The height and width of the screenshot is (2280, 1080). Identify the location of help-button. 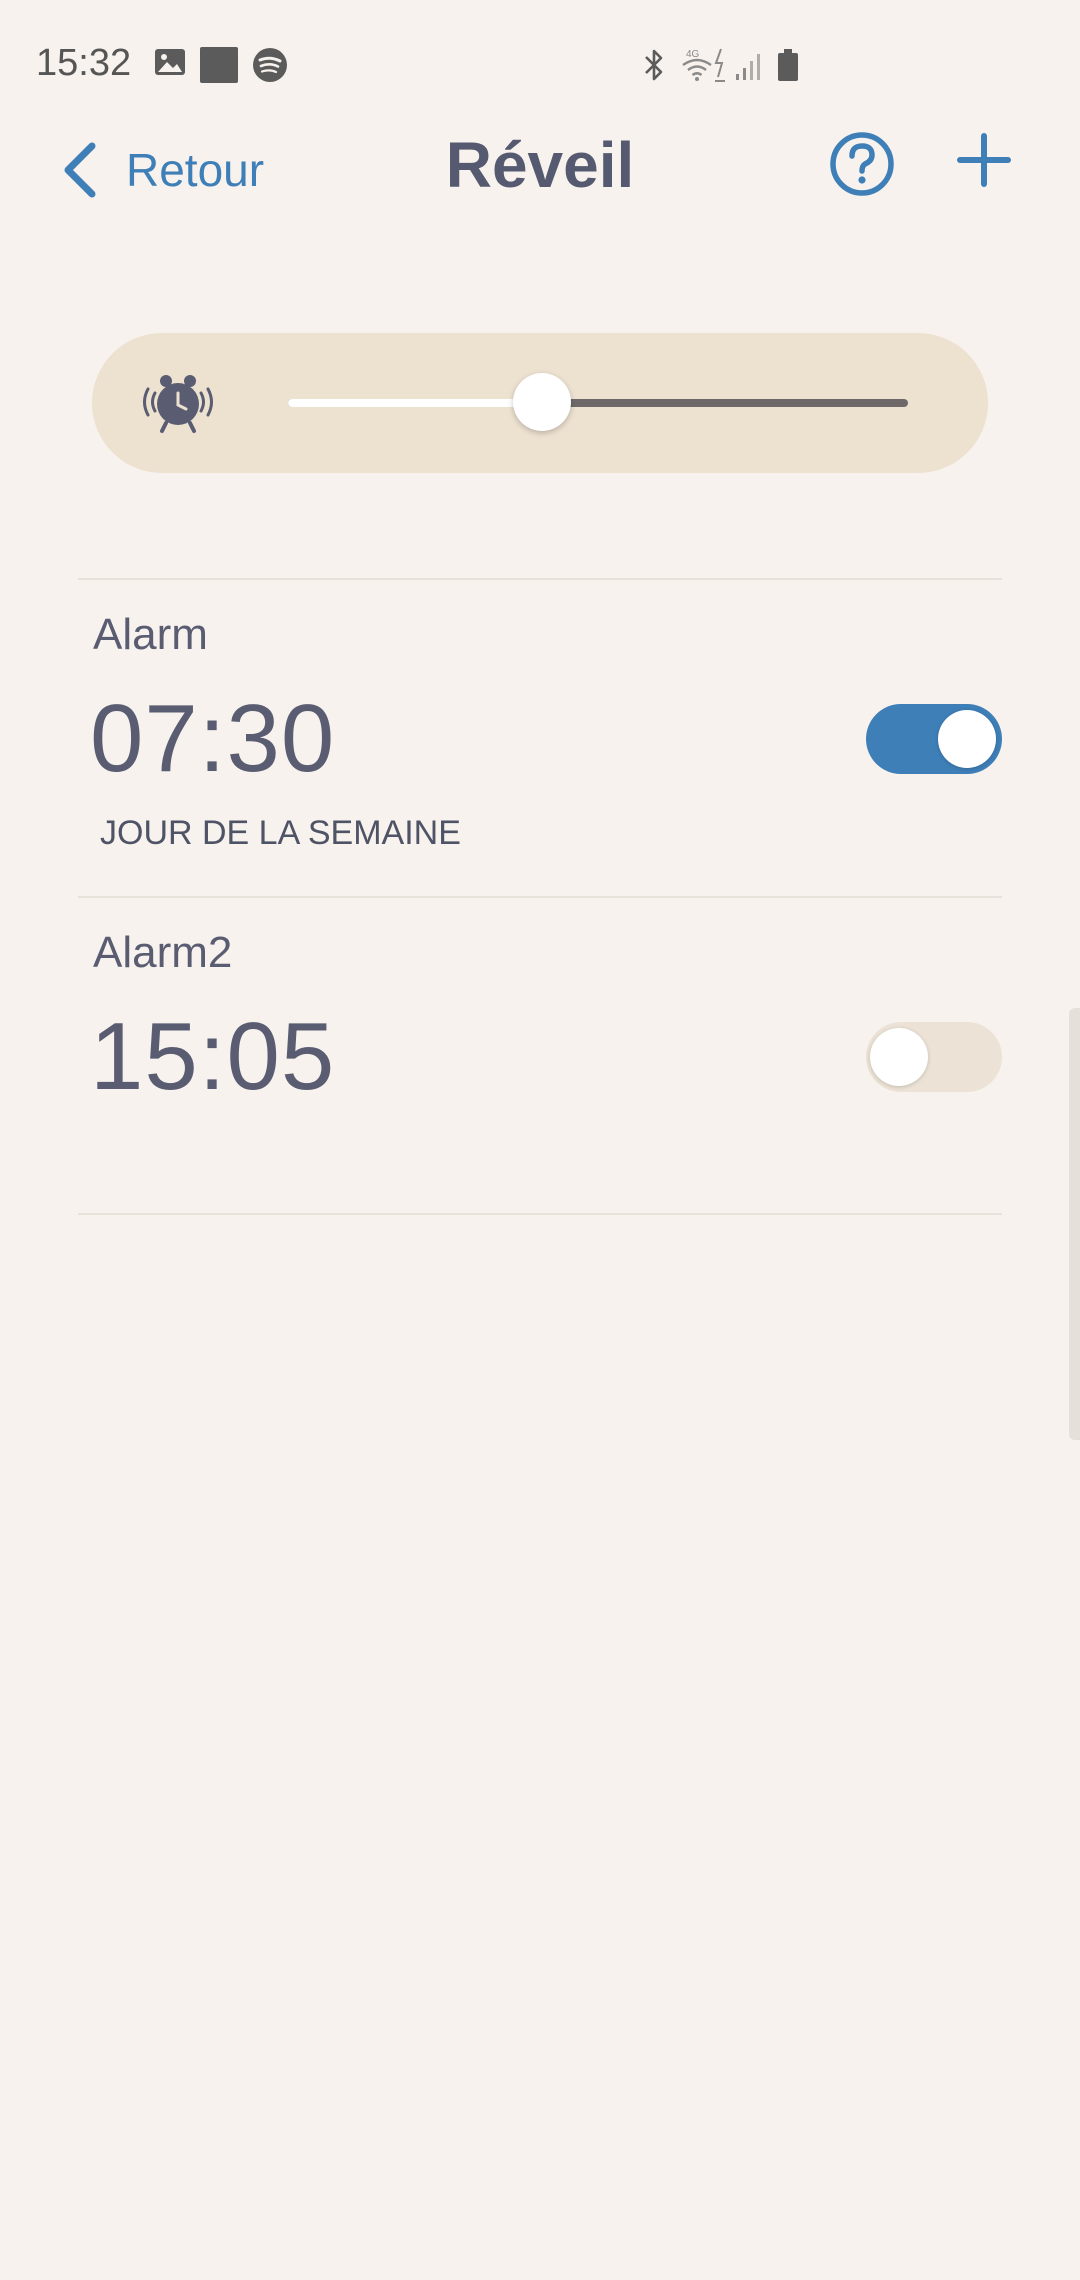
(862, 164).